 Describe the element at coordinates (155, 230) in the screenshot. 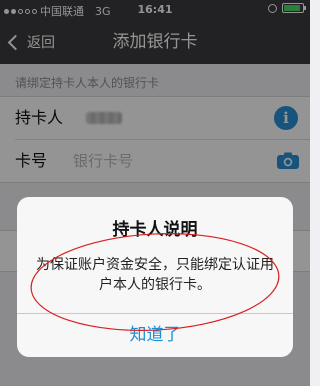

I see `dialog-title: 持卡人说明` at that location.